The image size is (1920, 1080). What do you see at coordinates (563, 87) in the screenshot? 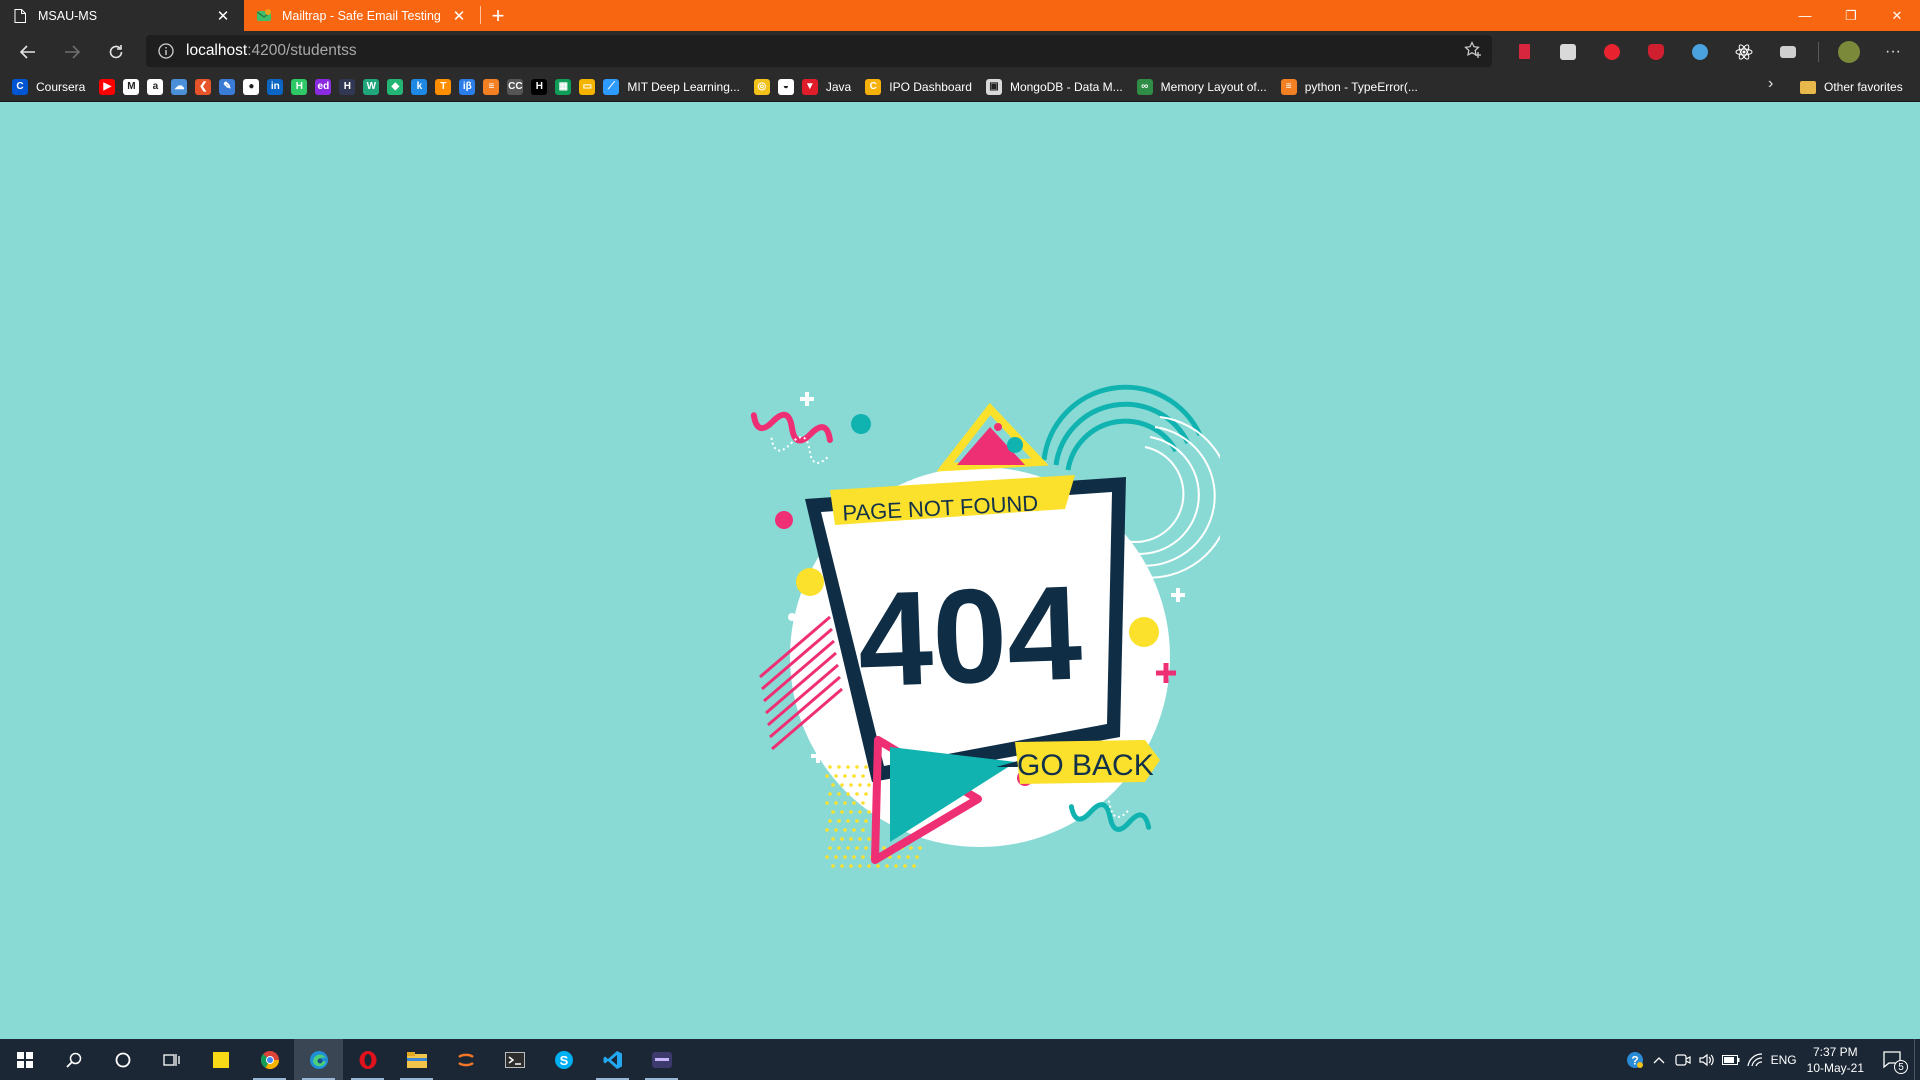
I see `bookmark-icon-item: ▦` at bounding box center [563, 87].